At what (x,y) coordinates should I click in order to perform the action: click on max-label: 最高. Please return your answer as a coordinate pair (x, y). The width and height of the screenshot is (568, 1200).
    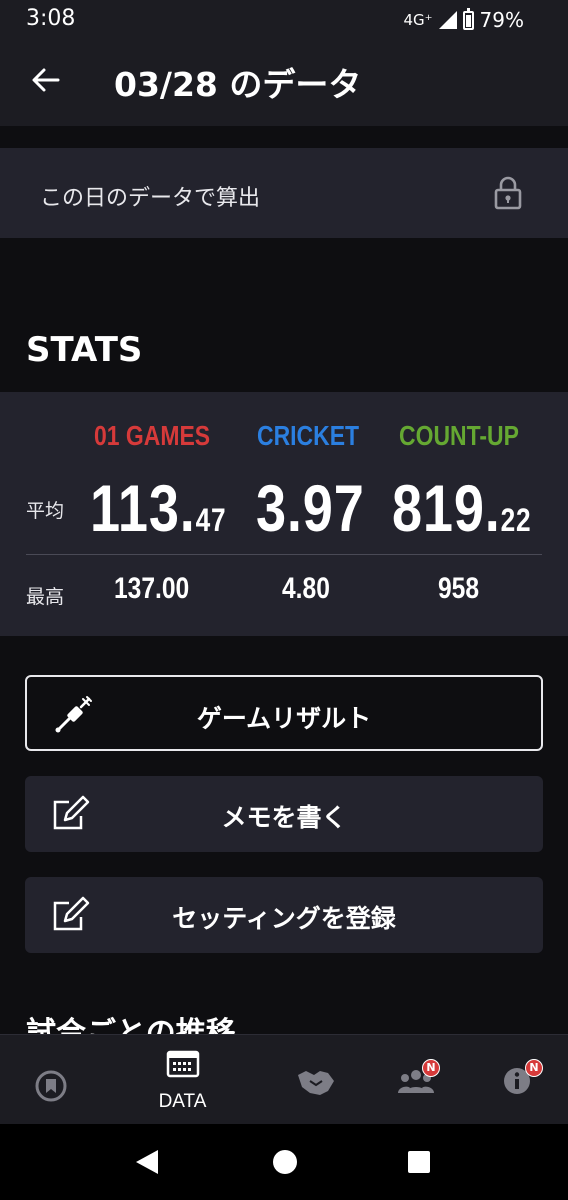
    Looking at the image, I should click on (45, 597).